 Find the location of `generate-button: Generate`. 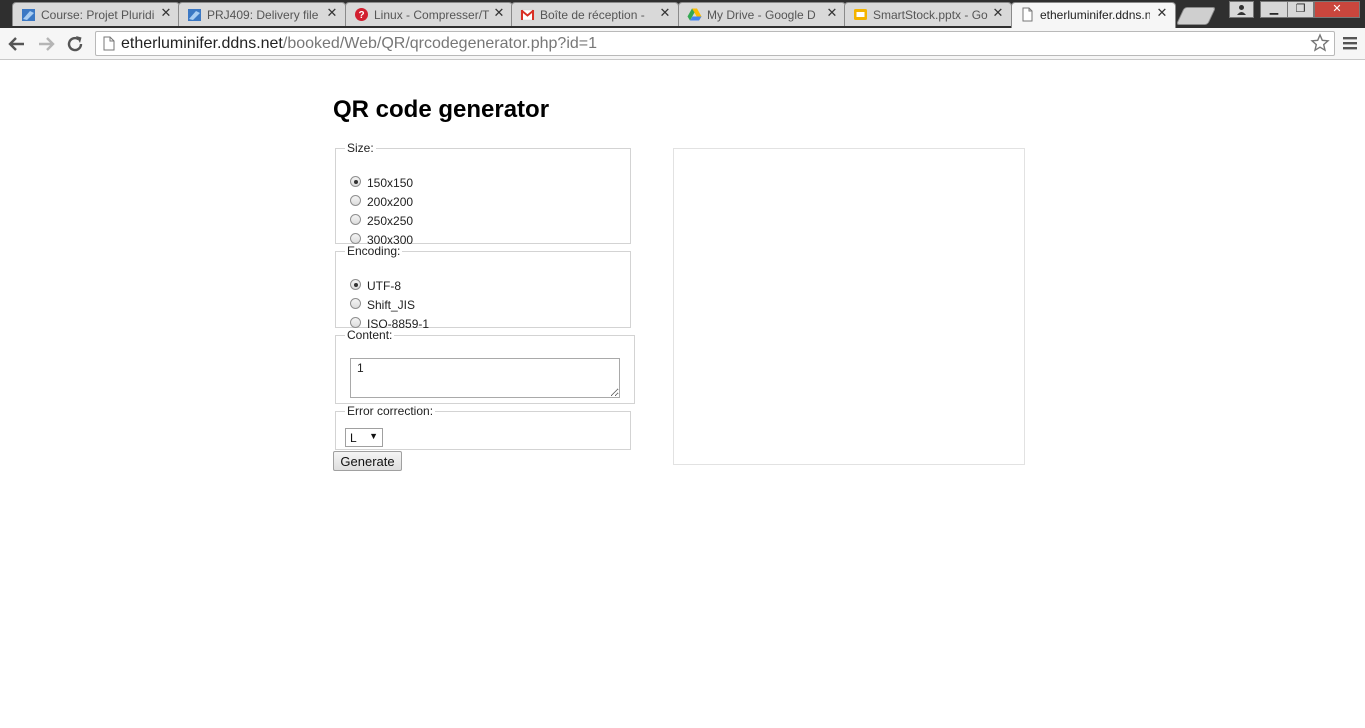

generate-button: Generate is located at coordinates (367, 461).